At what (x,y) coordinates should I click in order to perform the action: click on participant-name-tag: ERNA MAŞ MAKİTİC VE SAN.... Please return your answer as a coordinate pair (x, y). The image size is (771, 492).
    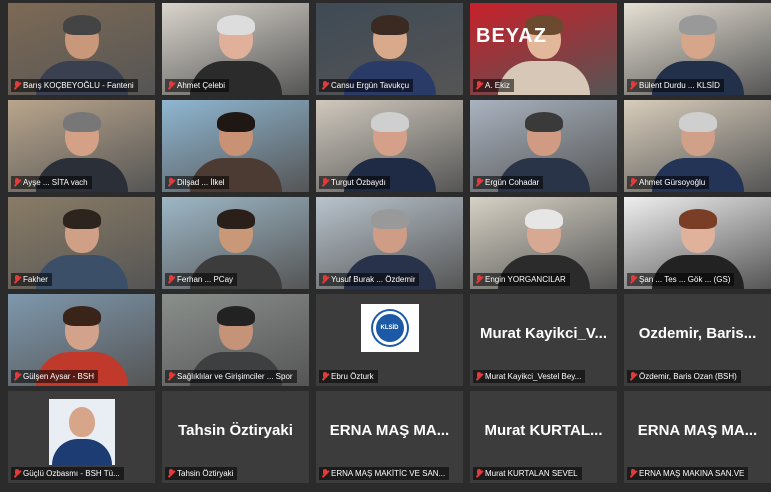
    Looking at the image, I should click on (384, 473).